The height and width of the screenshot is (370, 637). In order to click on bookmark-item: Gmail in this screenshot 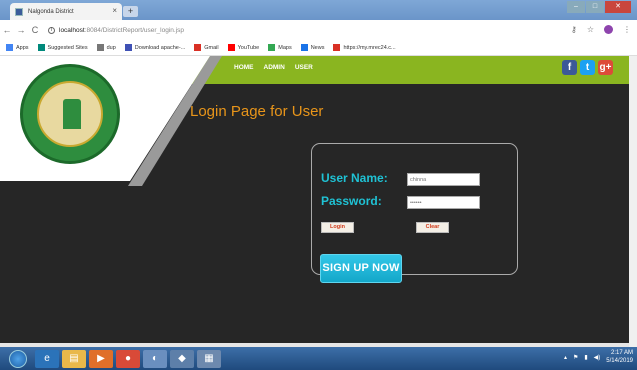, I will do `click(206, 47)`.